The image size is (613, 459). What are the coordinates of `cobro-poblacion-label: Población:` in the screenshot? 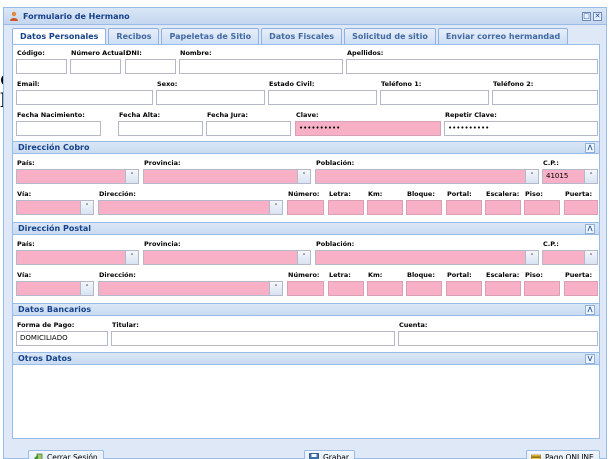 It's located at (335, 163).